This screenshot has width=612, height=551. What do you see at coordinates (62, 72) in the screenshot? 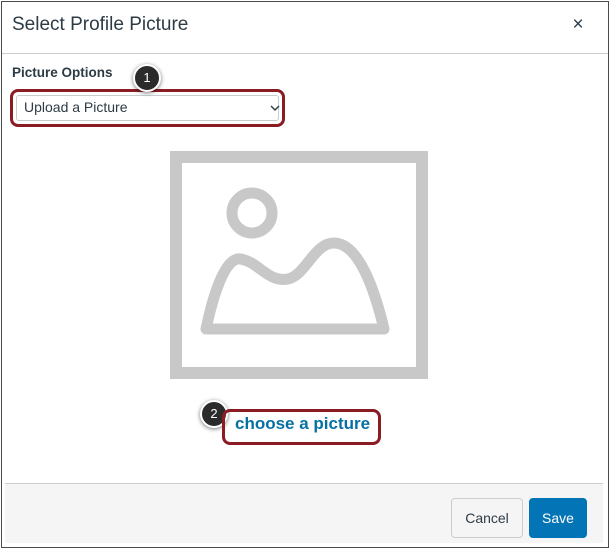
I see `picture-options-label: Picture Options` at bounding box center [62, 72].